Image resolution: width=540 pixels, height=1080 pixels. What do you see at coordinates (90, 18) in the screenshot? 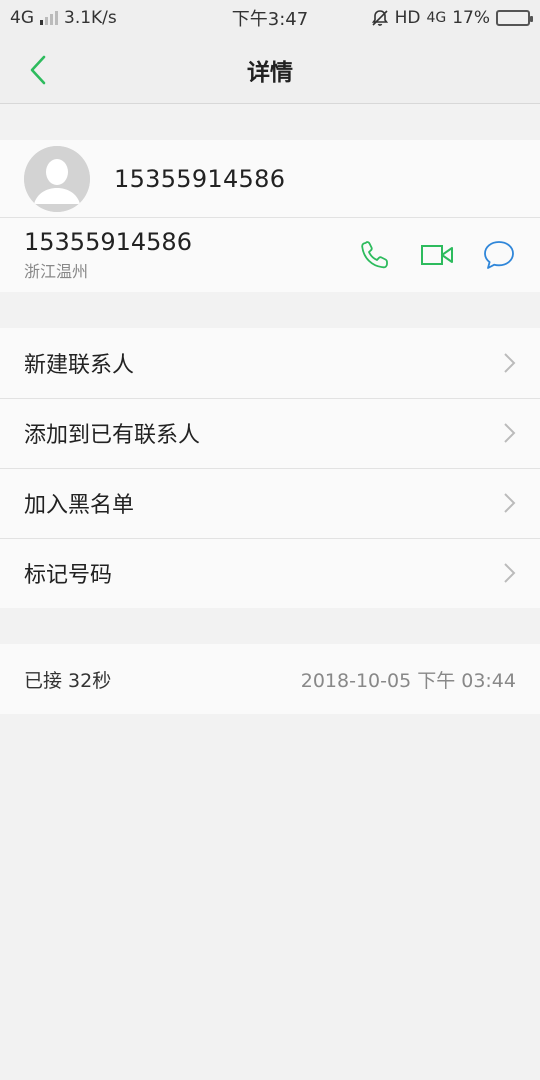
I see `network-speed: 3.1K/s` at bounding box center [90, 18].